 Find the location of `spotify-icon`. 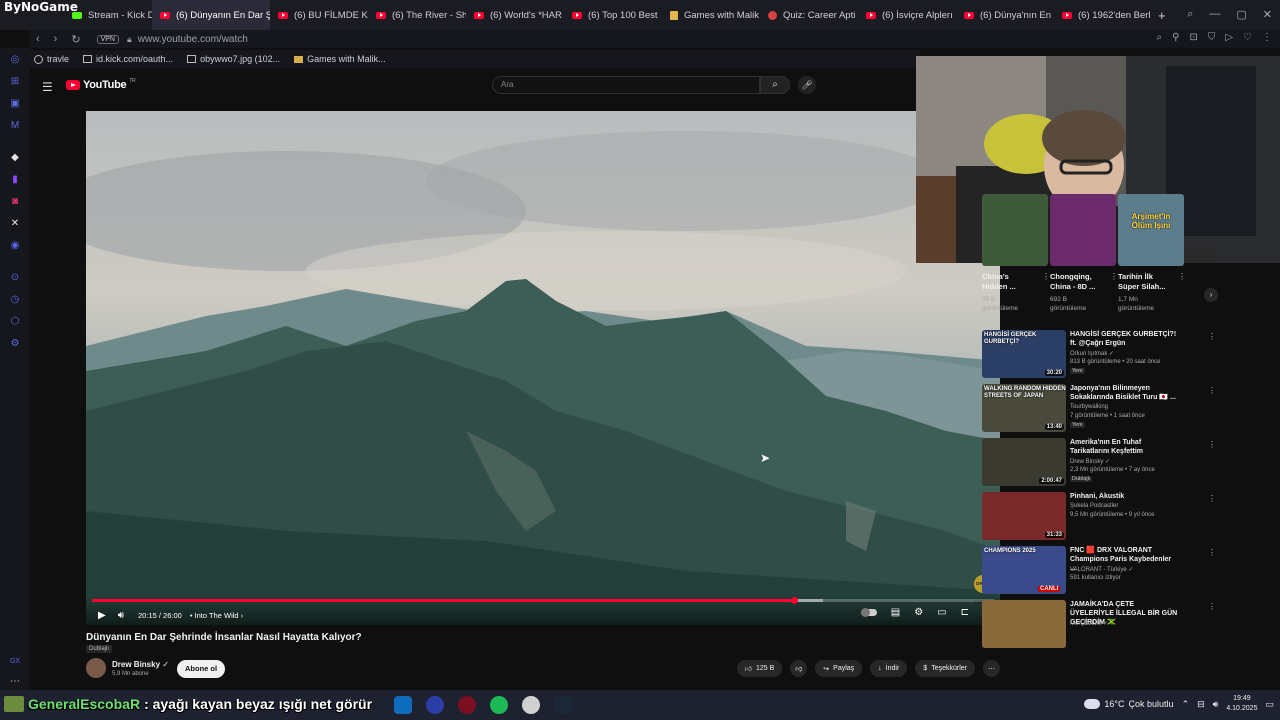

spotify-icon is located at coordinates (499, 705).